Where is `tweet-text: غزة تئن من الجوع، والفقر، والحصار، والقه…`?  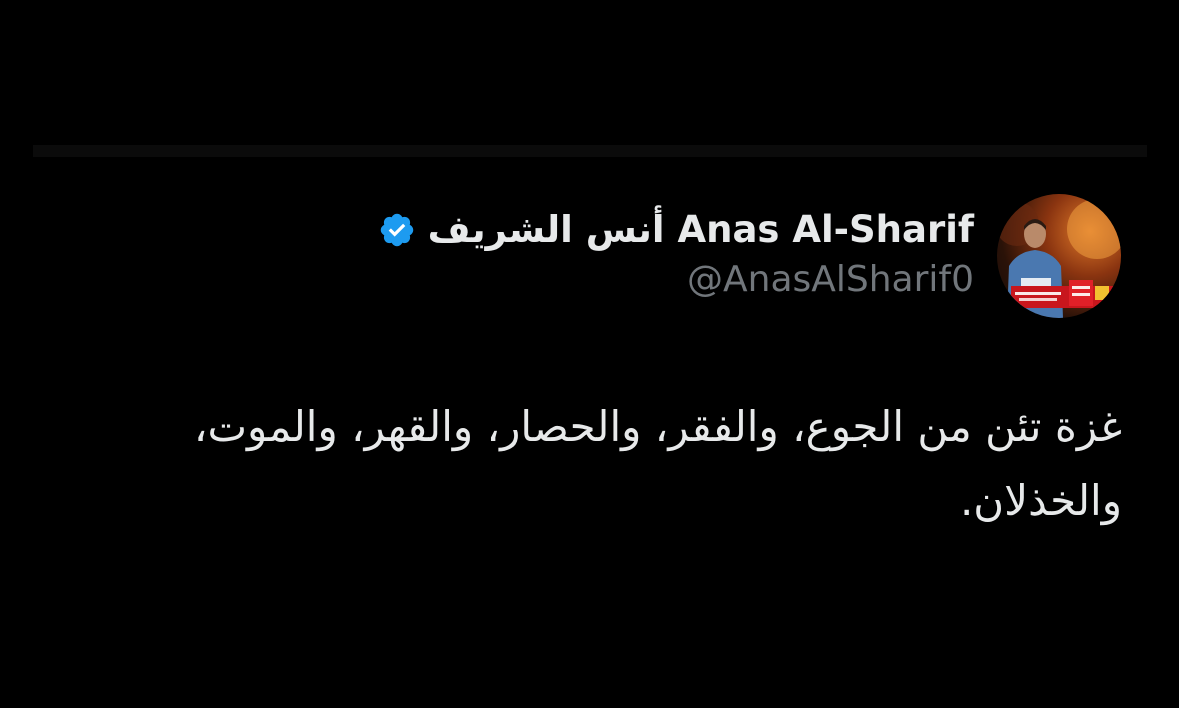 tweet-text: غزة تئن من الجوع، والفقر، والحصار، والقه… is located at coordinates (657, 463).